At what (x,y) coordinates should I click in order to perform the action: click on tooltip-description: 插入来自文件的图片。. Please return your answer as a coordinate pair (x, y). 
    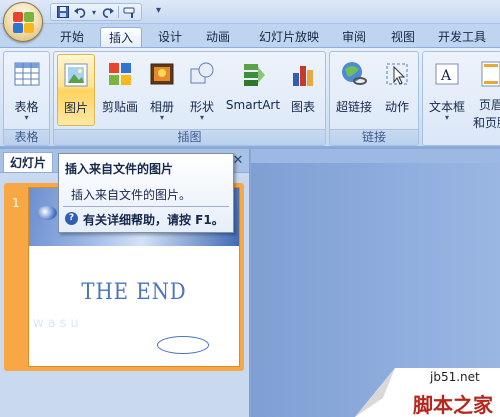
    Looking at the image, I should click on (131, 195).